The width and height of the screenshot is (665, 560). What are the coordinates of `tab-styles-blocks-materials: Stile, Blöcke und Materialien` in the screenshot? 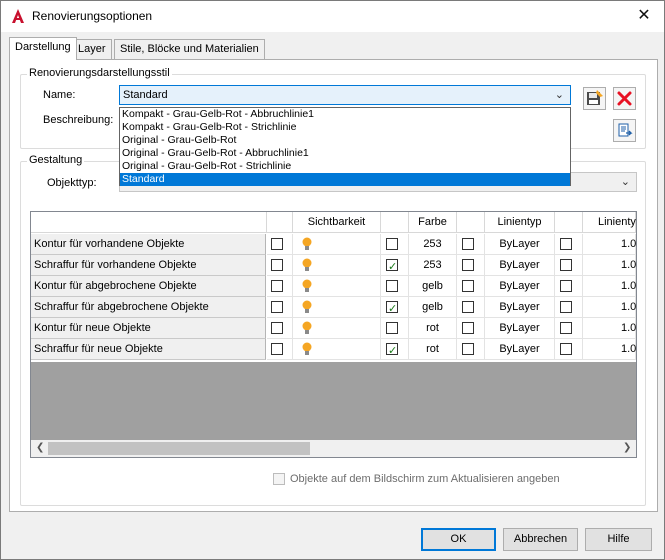 It's located at (189, 49).